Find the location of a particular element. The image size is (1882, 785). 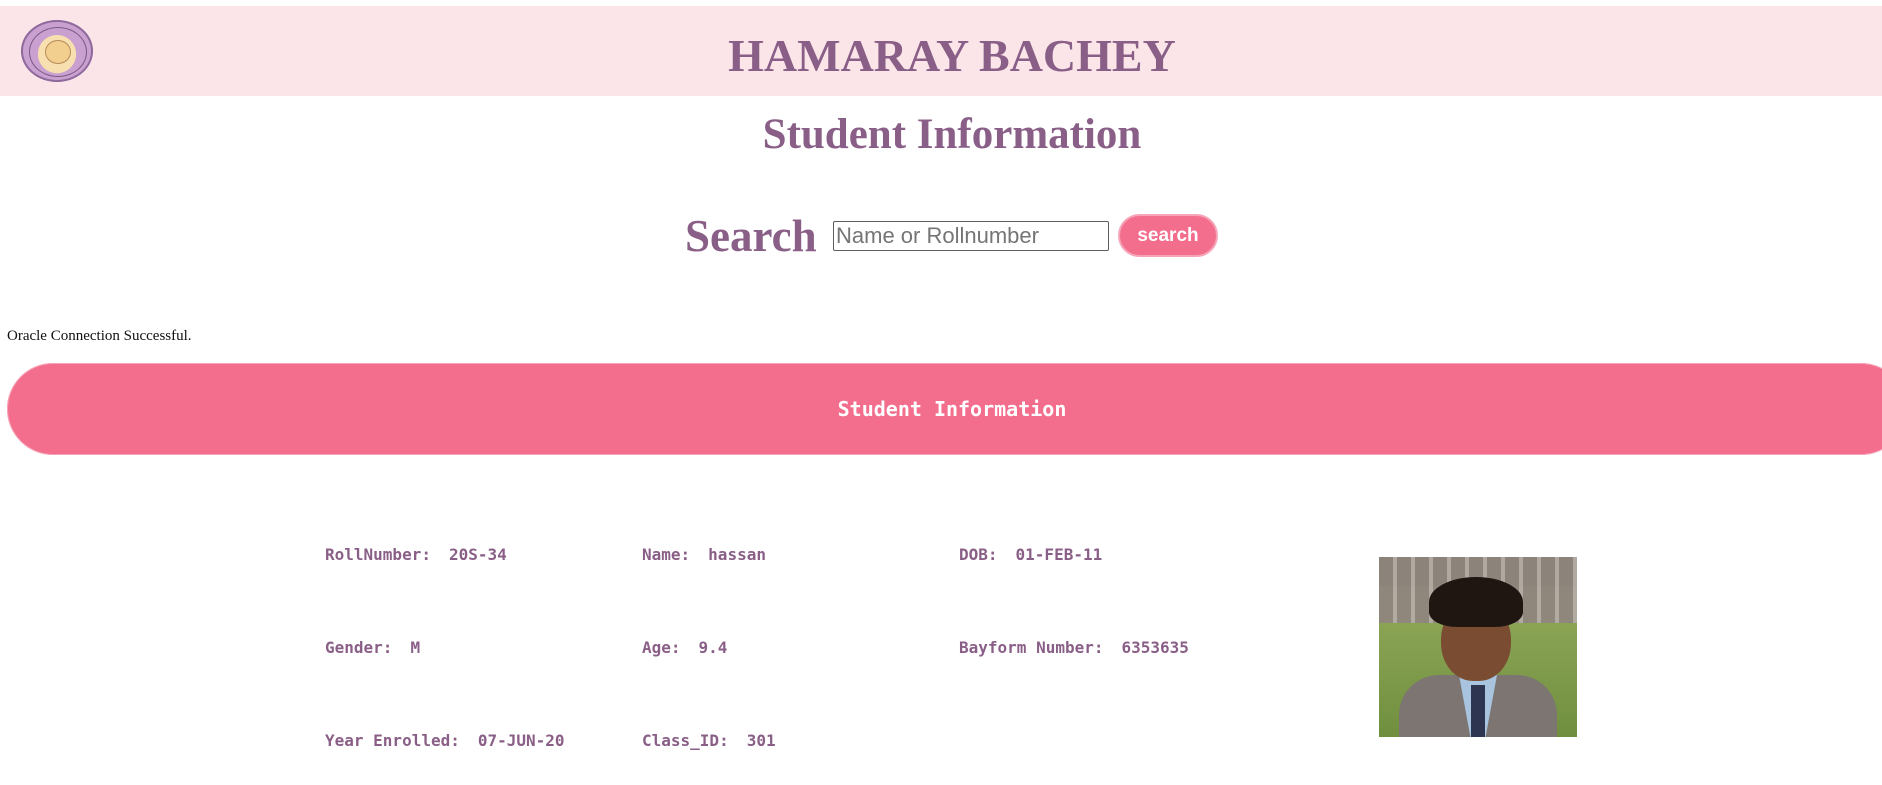

name-label: Name: is located at coordinates (666, 554).